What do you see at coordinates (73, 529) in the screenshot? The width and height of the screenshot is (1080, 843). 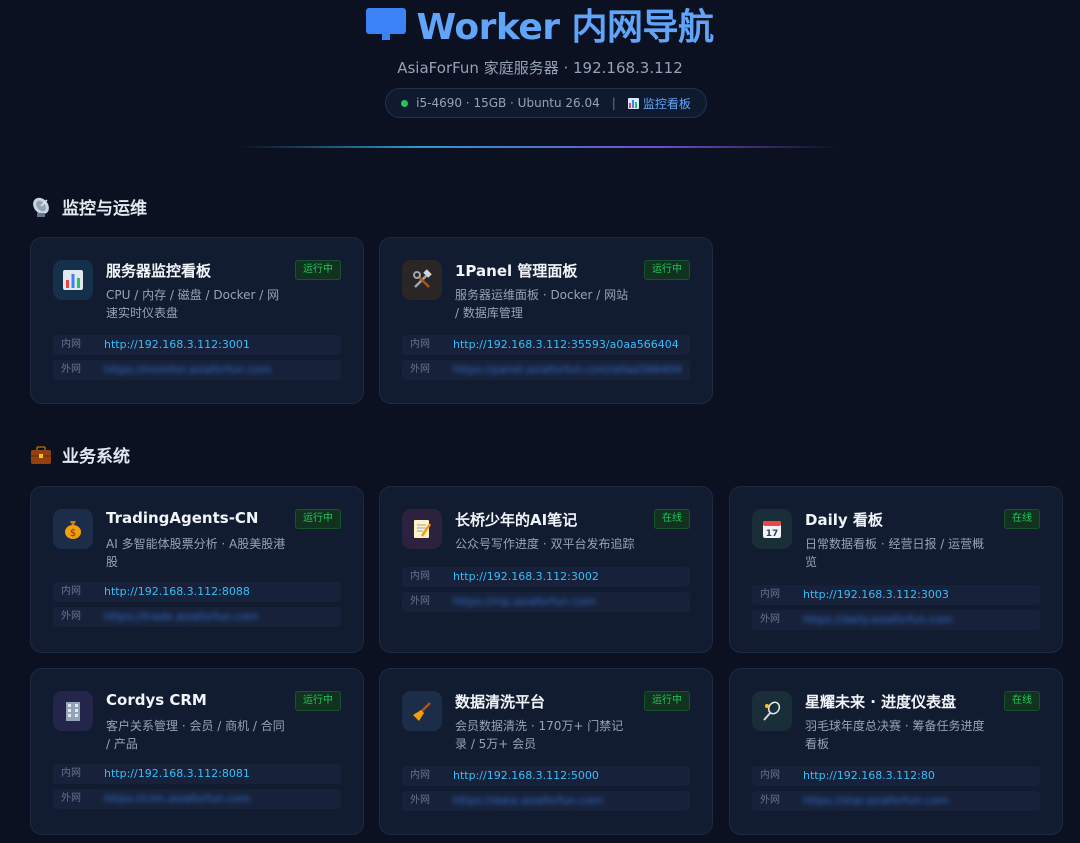 I see `money-bag-icon: $` at bounding box center [73, 529].